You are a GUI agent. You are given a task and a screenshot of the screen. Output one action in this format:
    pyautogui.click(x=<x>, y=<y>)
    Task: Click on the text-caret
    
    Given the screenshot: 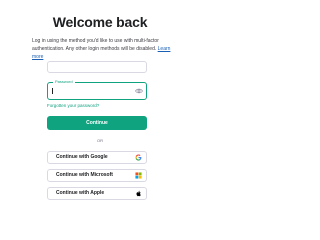 What is the action you would take?
    pyautogui.click(x=52, y=91)
    